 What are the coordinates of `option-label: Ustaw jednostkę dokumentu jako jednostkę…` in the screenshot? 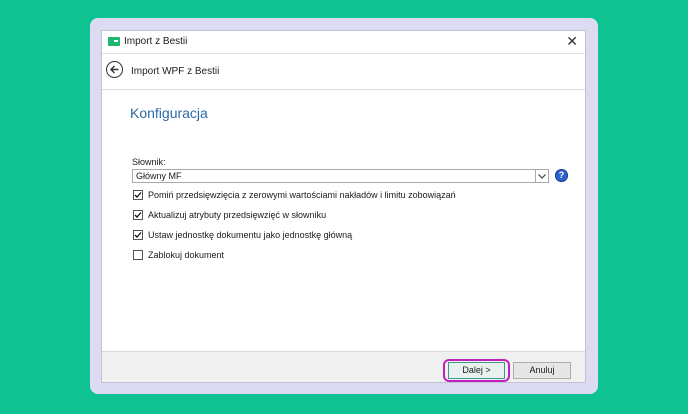 It's located at (250, 235).